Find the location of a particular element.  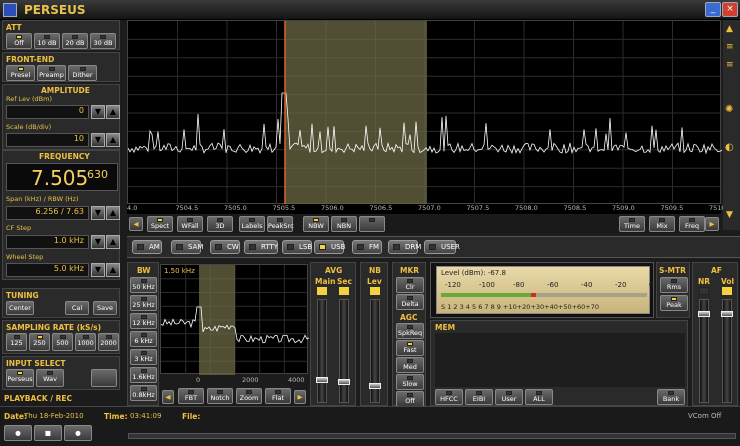

agc-button-1: Fast is located at coordinates (410, 348).